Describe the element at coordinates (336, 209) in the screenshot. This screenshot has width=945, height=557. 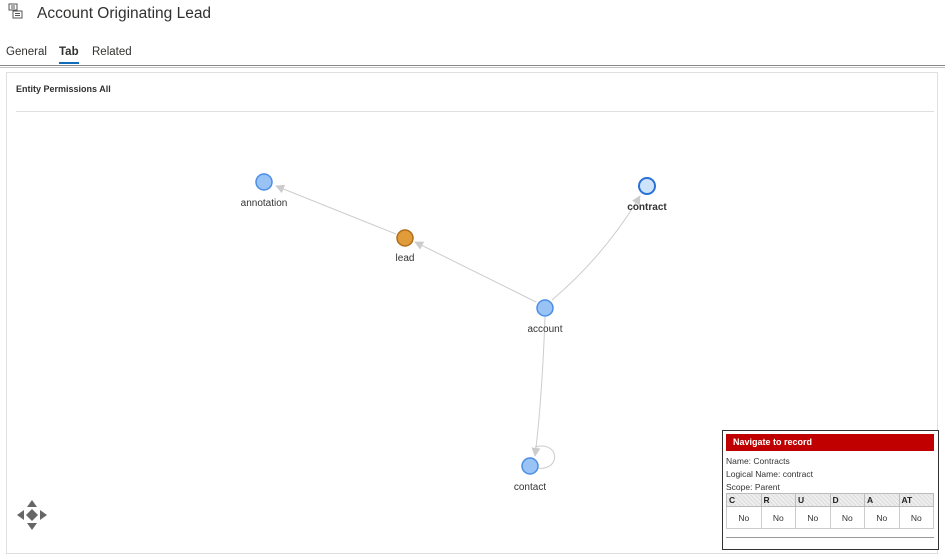
I see `edge-lead-annotation` at that location.